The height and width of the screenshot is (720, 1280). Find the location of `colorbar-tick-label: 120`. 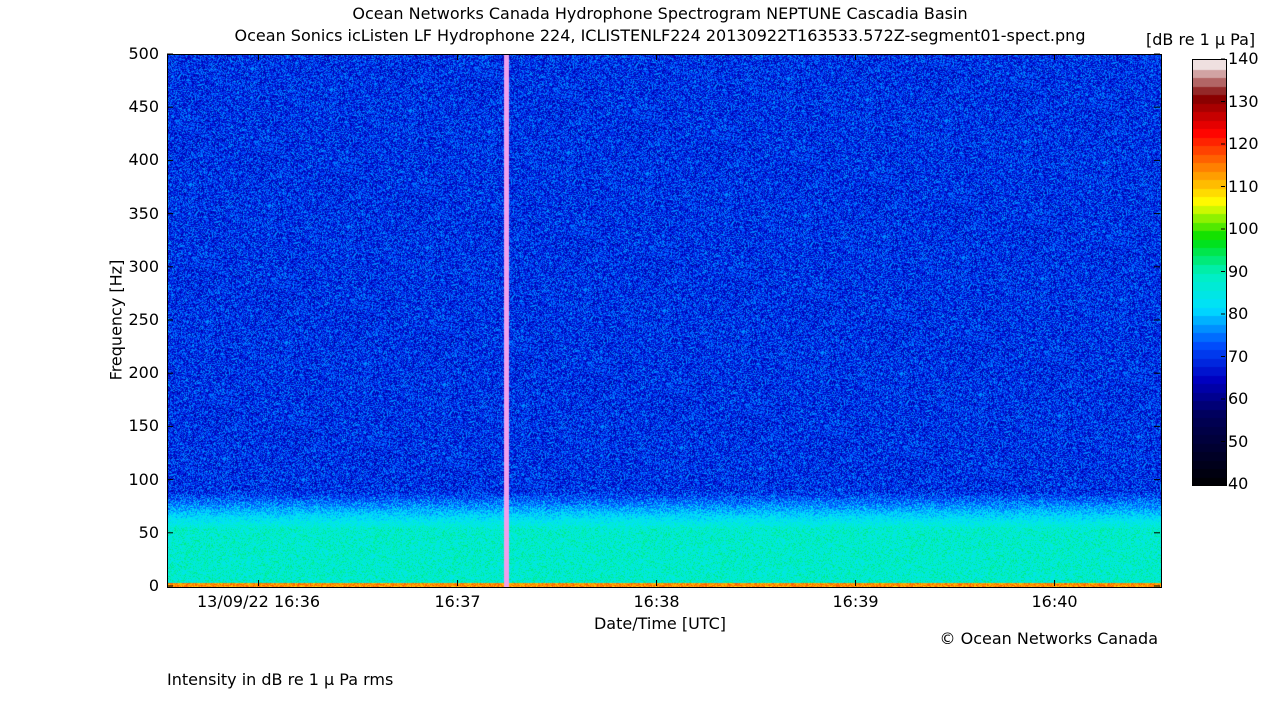

colorbar-tick-label: 120 is located at coordinates (1243, 143).